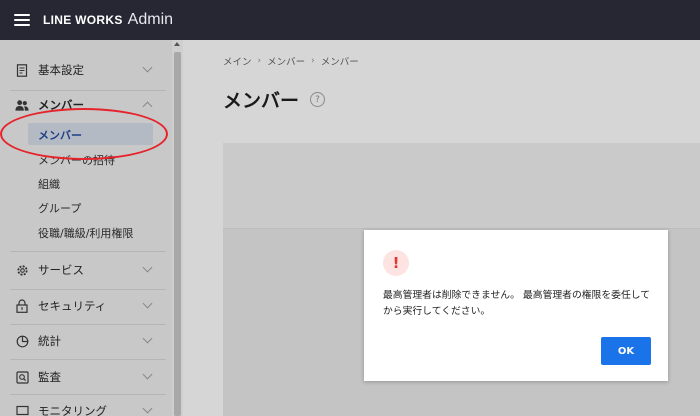 The height and width of the screenshot is (416, 700). What do you see at coordinates (150, 19) in the screenshot?
I see `brand-sub-text: Admin` at bounding box center [150, 19].